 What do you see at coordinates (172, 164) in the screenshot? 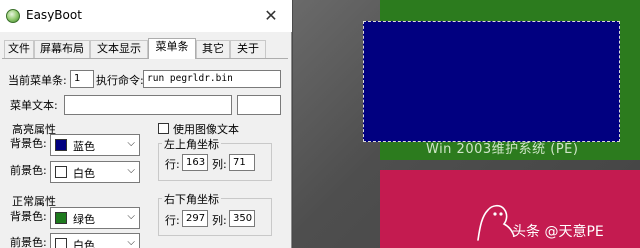
I see `top-left-row-label: 行:` at bounding box center [172, 164].